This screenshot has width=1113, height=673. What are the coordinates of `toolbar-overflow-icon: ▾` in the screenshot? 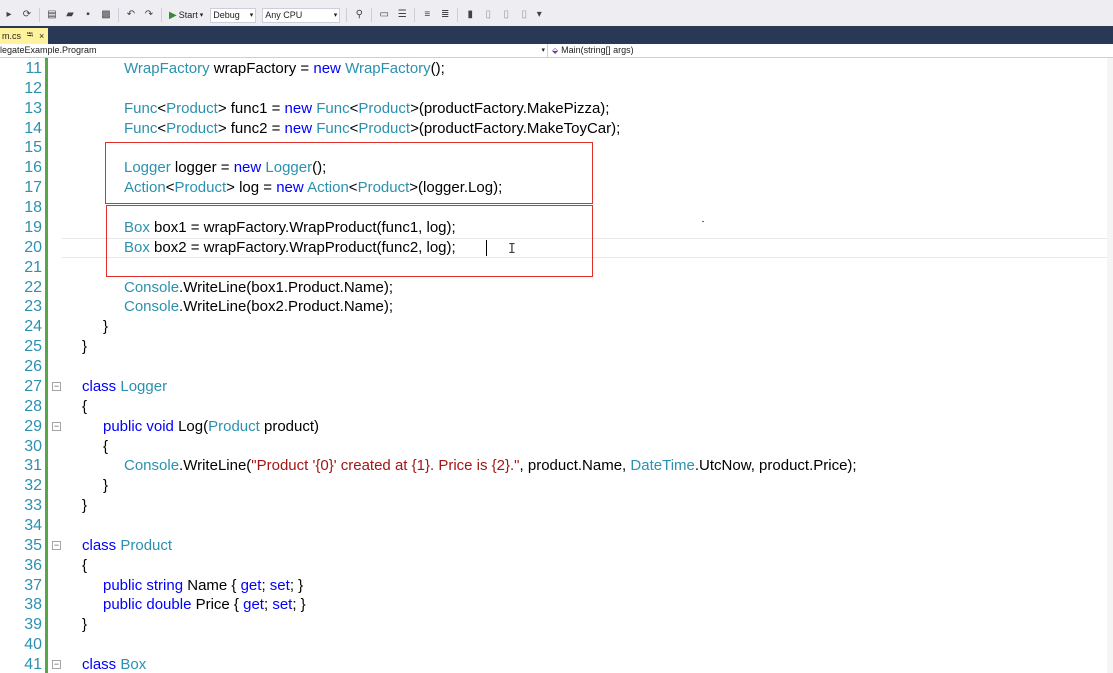 It's located at (539, 15).